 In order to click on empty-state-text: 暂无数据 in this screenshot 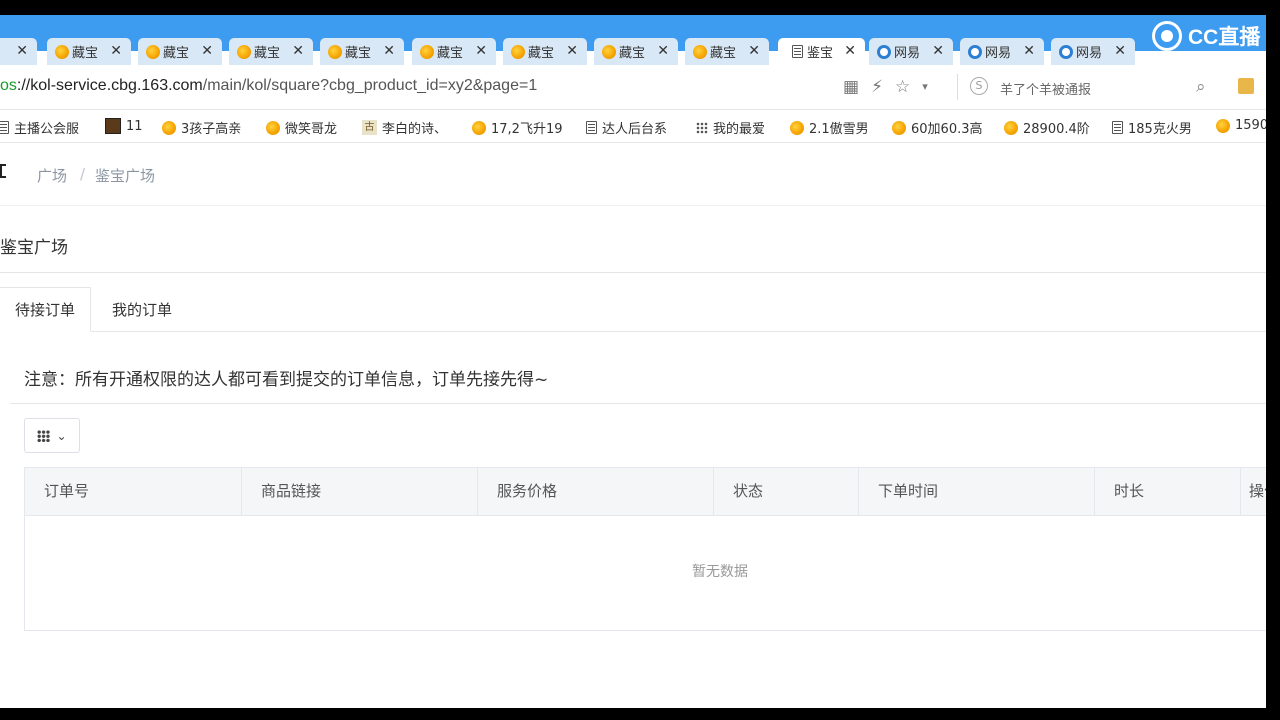, I will do `click(720, 572)`.